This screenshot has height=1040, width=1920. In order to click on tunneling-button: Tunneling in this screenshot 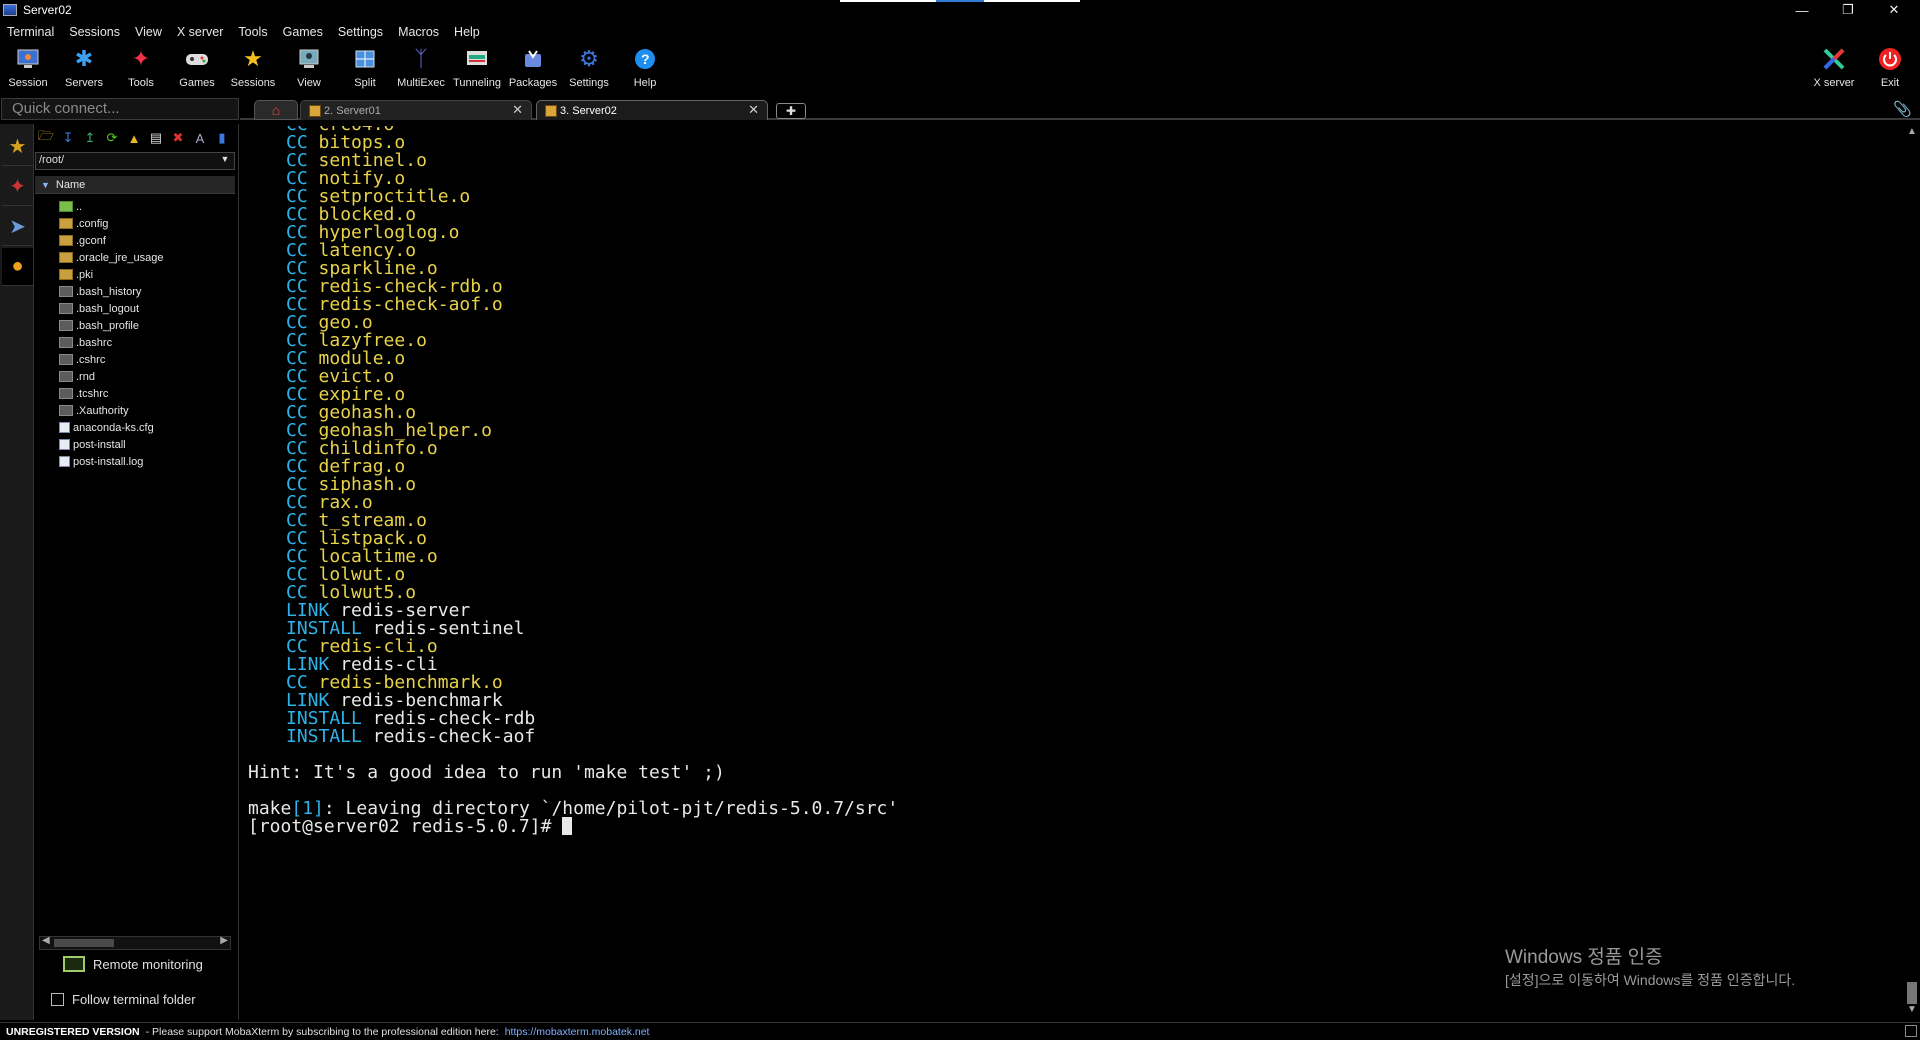, I will do `click(477, 68)`.